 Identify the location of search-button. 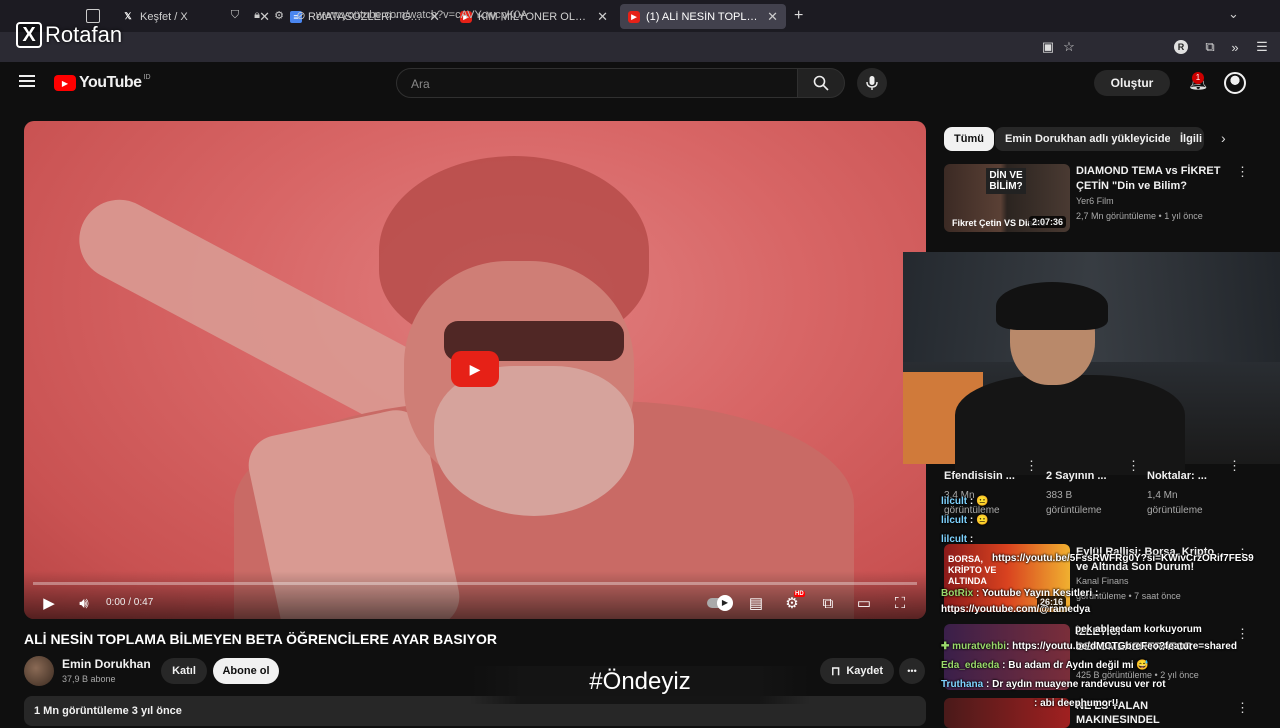
(821, 83).